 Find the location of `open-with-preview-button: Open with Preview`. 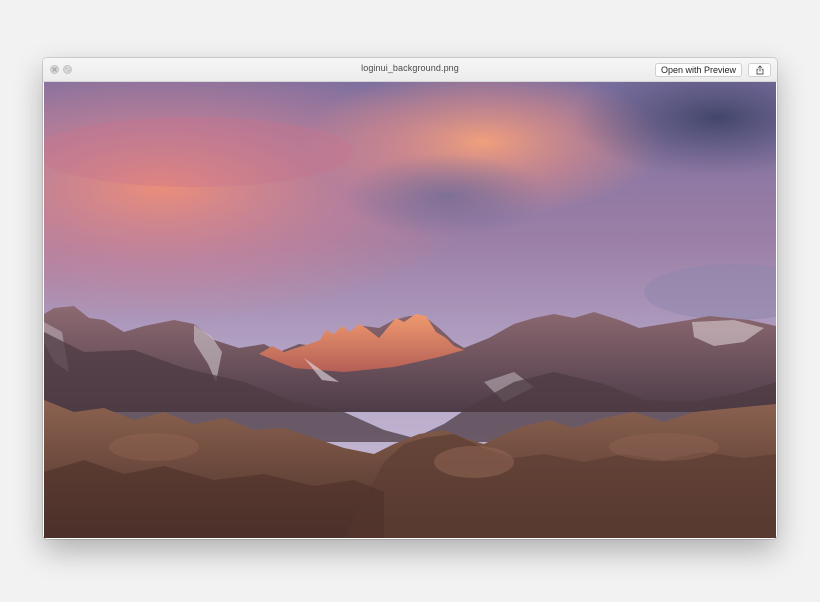

open-with-preview-button: Open with Preview is located at coordinates (698, 70).